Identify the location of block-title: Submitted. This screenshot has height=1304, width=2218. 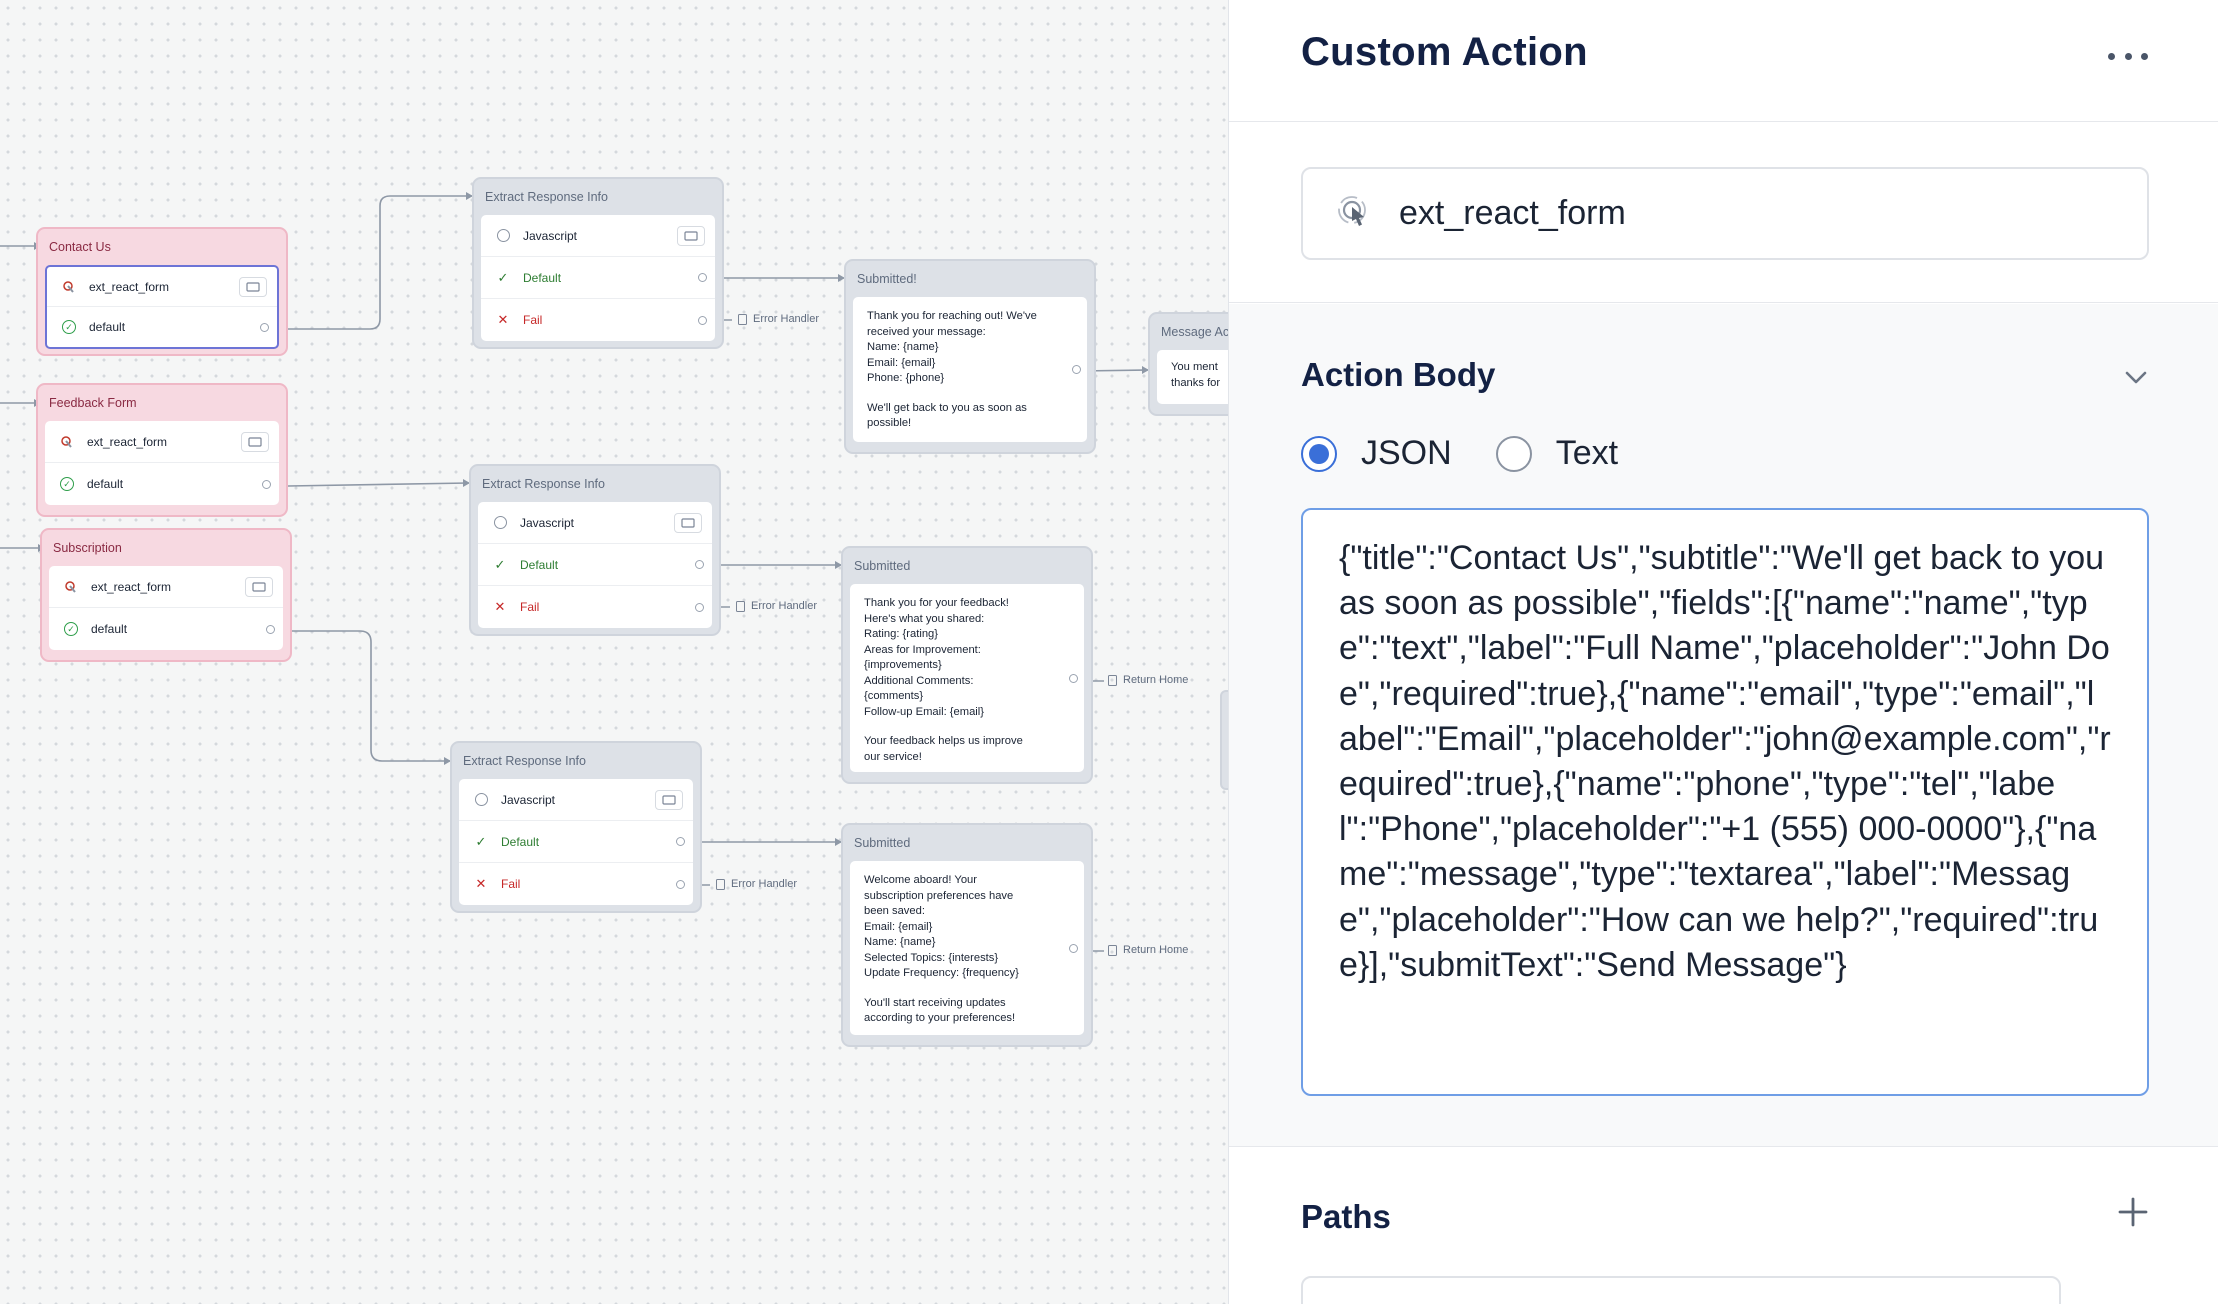
(882, 843).